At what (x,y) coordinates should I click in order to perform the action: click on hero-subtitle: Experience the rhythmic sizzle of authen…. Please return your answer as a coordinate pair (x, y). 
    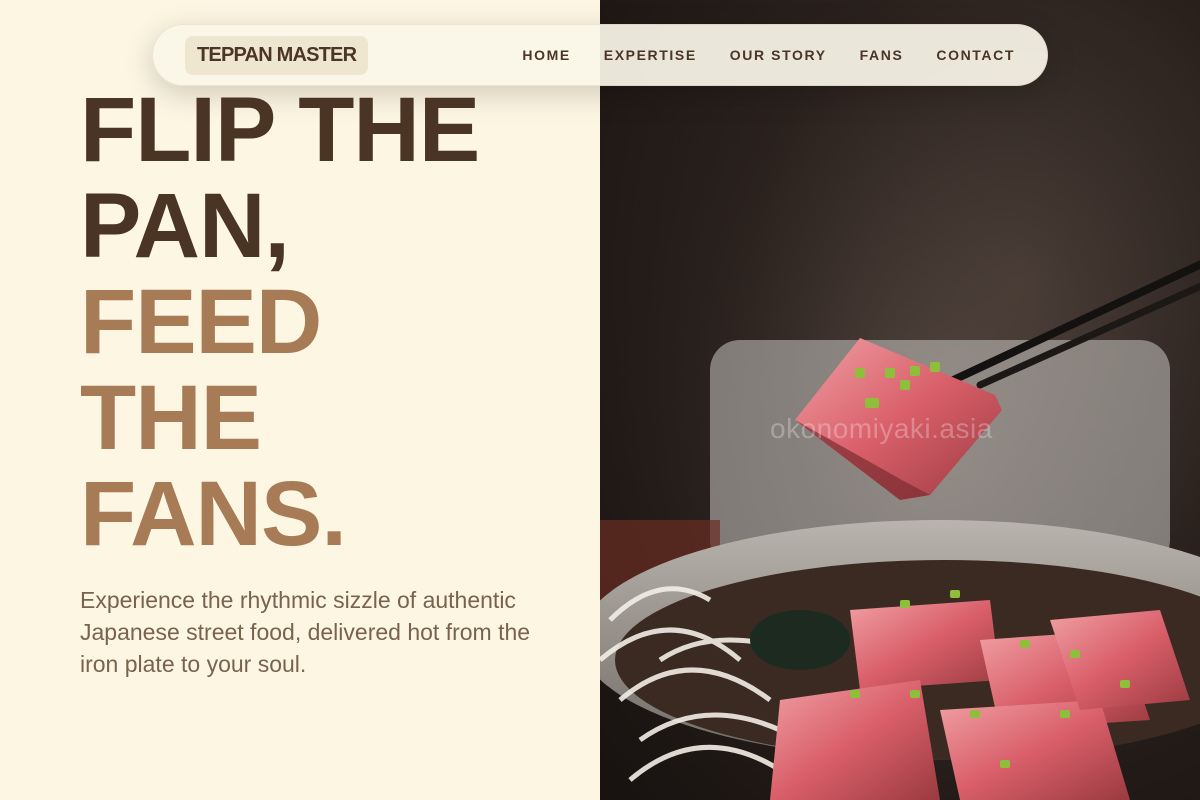
    Looking at the image, I should click on (305, 632).